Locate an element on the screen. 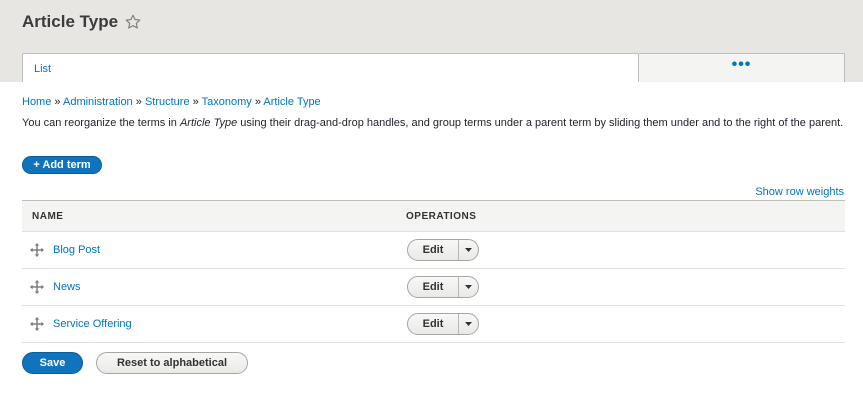 This screenshot has width=863, height=394. term-link: Service Offering is located at coordinates (92, 324).